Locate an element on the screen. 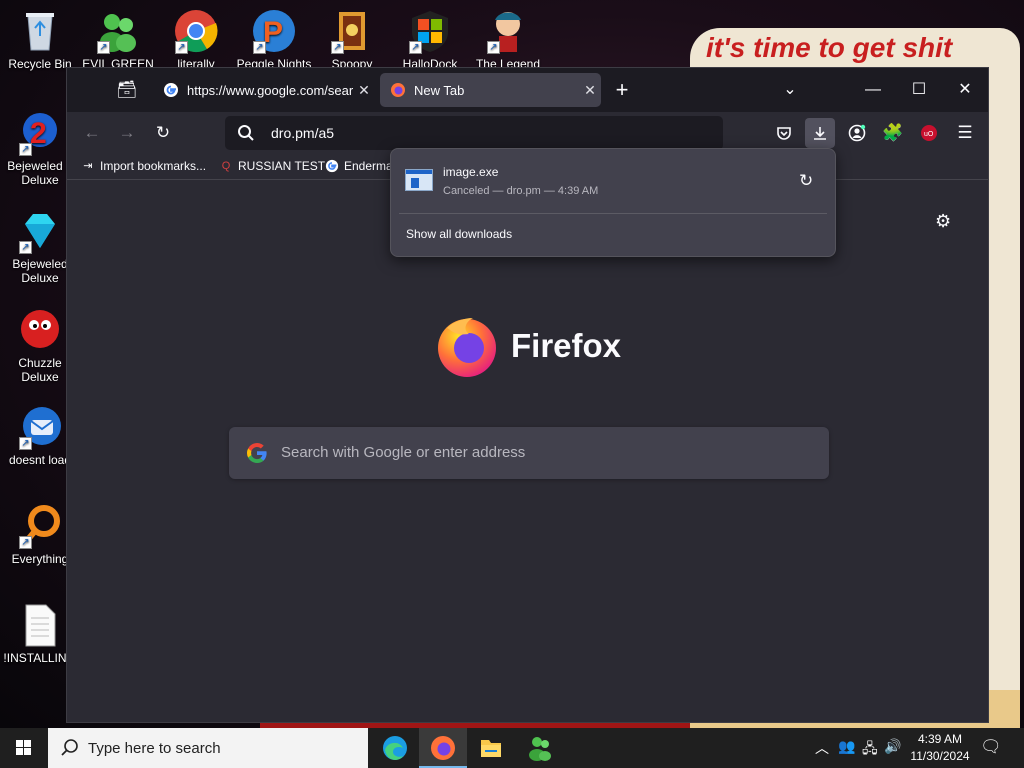 The image size is (1024, 768). desktop-icon-evil-green: ↗ EVIL GREEN is located at coordinates (118, 39).